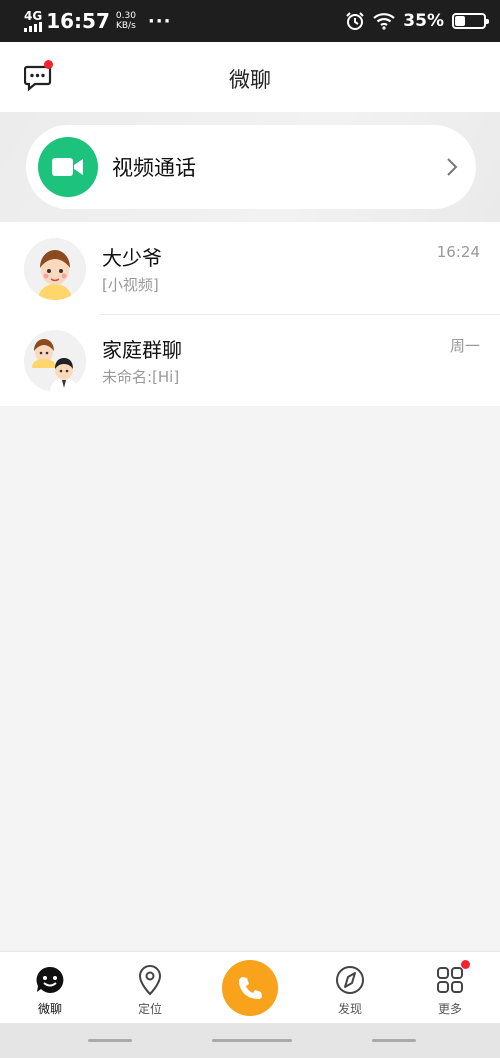 The image size is (500, 1058). What do you see at coordinates (464, 346) in the screenshot?
I see `chat-time: 周一` at bounding box center [464, 346].